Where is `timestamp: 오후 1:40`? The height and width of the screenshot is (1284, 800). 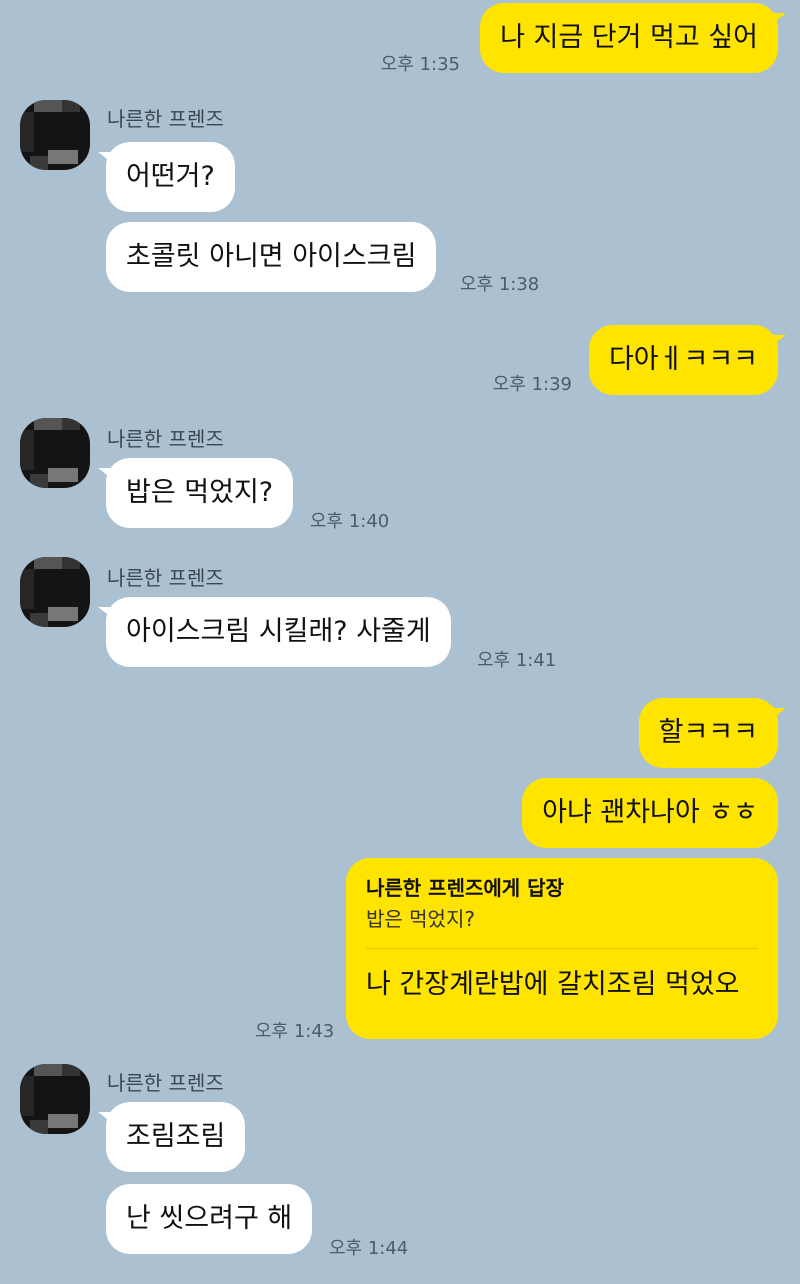
timestamp: 오후 1:40 is located at coordinates (350, 521).